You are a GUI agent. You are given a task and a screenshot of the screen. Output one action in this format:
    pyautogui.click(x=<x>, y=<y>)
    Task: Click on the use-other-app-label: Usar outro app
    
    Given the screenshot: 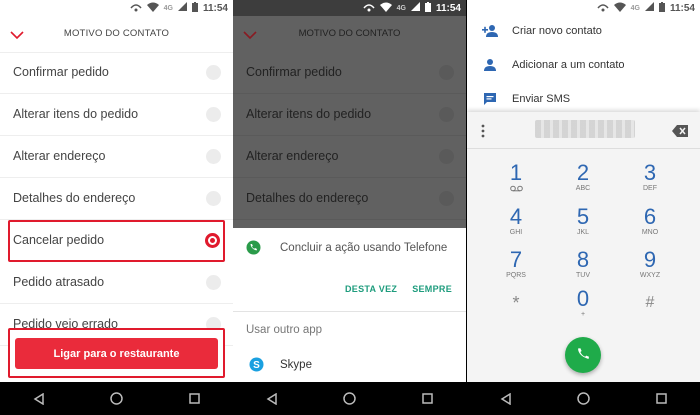 What is the action you would take?
    pyautogui.click(x=284, y=330)
    